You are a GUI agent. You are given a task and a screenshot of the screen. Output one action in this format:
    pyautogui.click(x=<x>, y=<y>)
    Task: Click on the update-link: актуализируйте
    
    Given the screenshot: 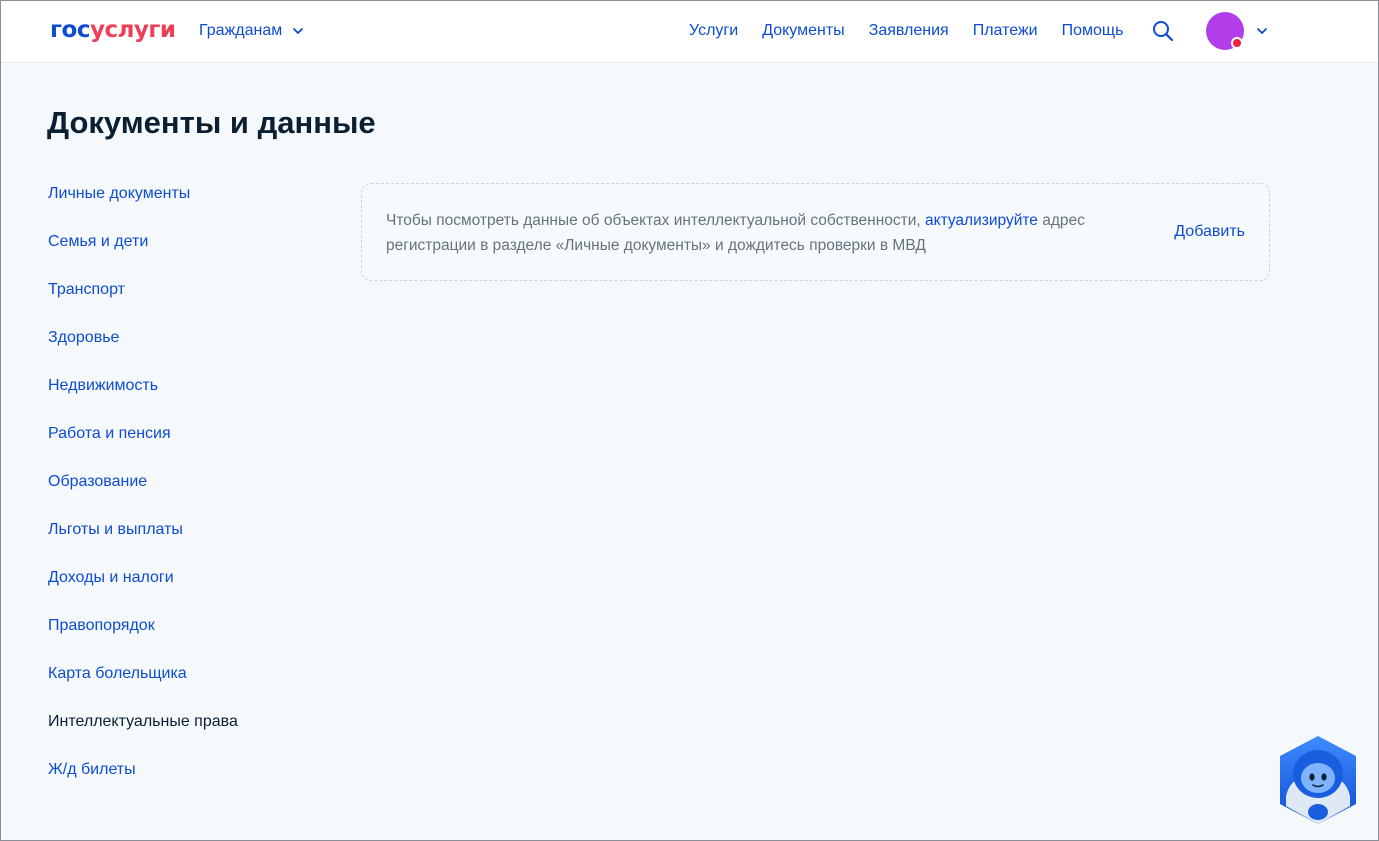 What is the action you would take?
    pyautogui.click(x=981, y=220)
    